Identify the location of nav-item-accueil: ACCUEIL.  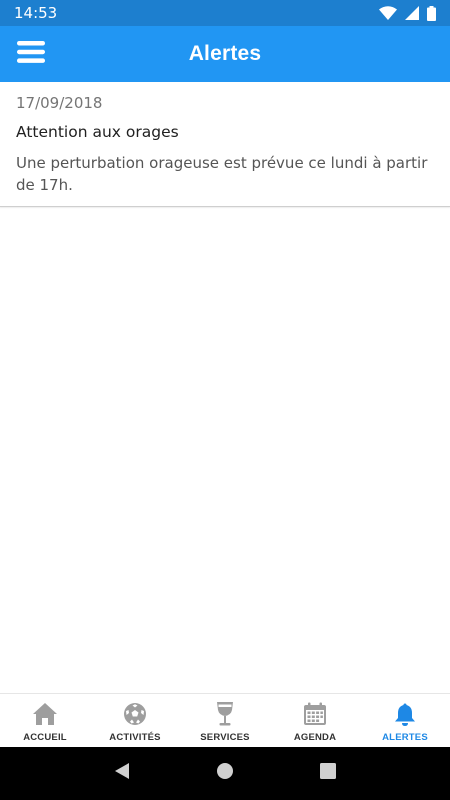
(45, 720).